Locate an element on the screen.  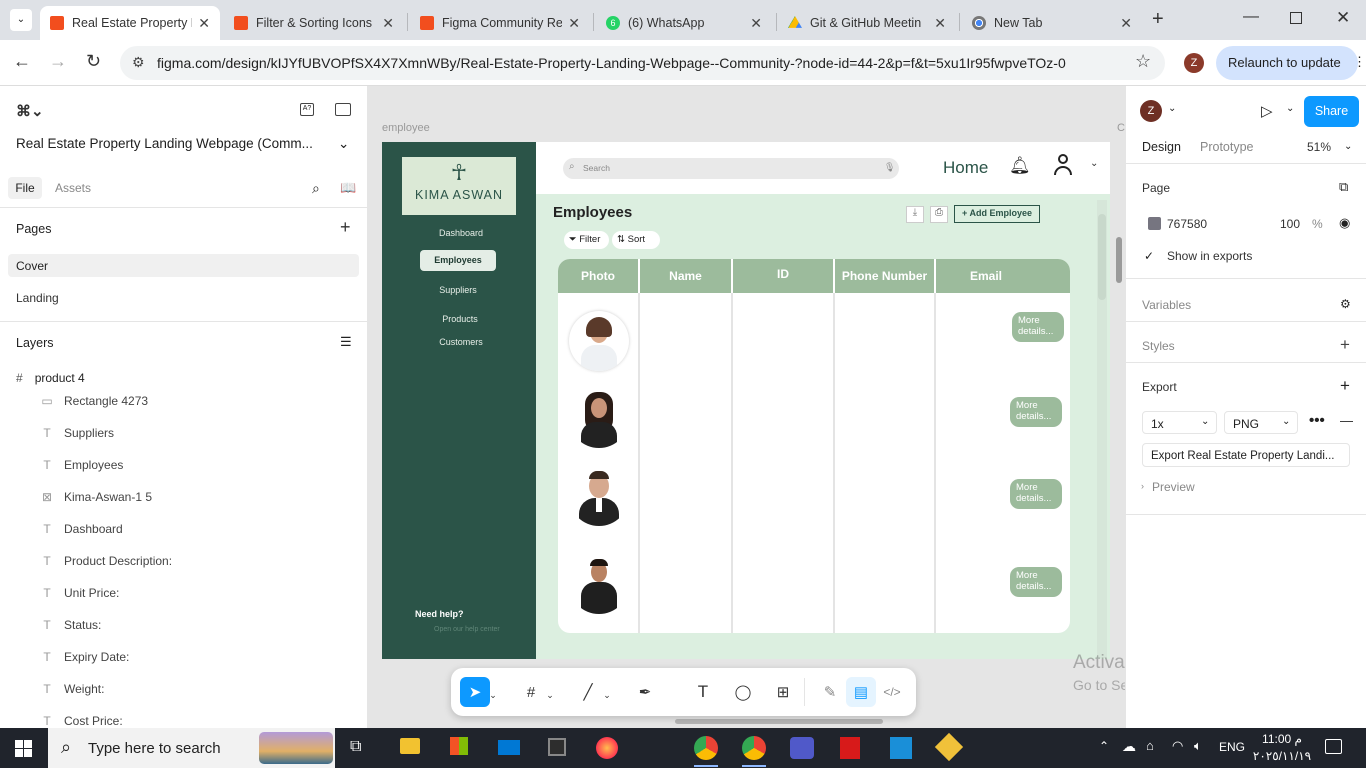
add-export-icon: + is located at coordinates (1345, 386).